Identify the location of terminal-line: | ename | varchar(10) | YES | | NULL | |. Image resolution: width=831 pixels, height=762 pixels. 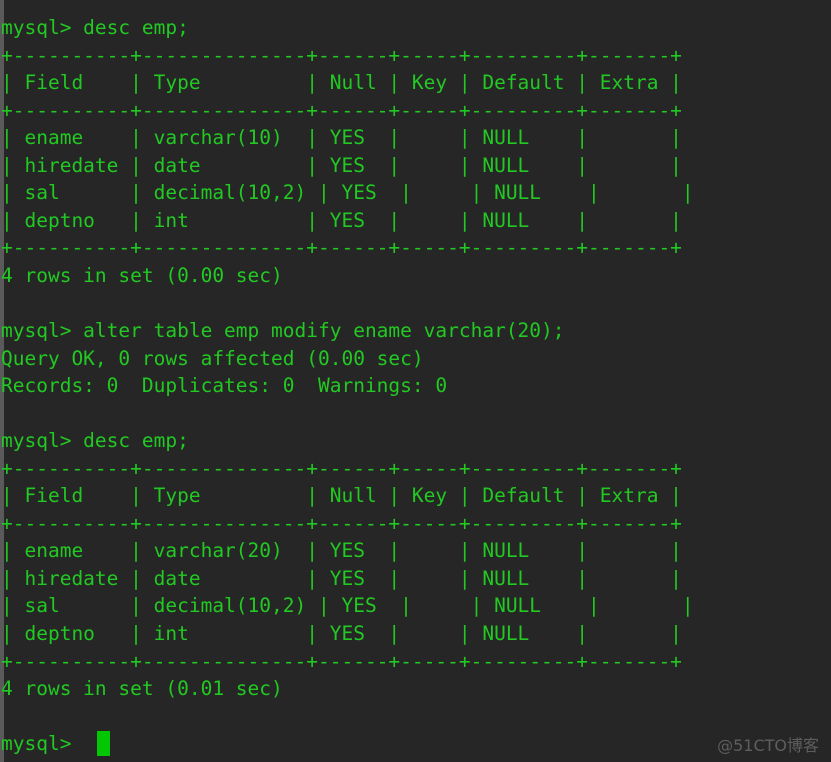
(341, 138).